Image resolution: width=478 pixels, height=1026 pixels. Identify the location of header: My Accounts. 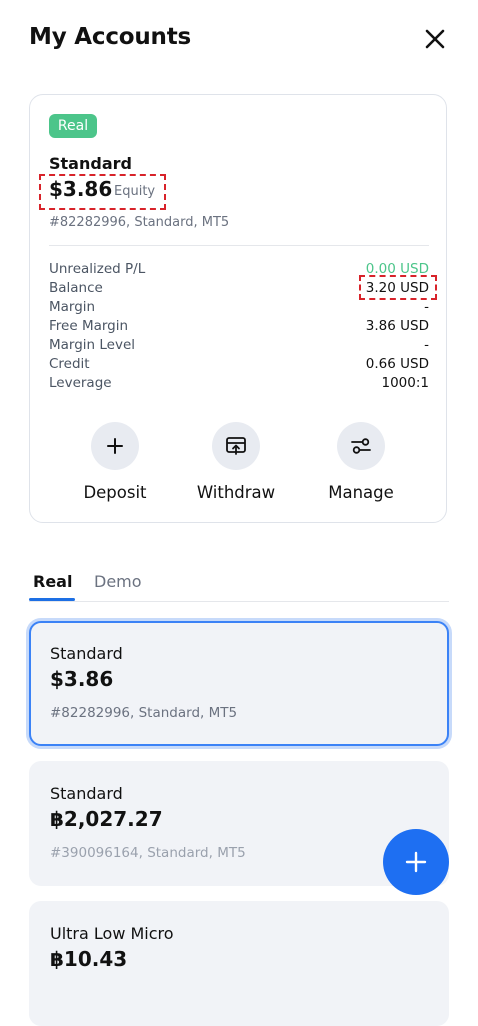
(239, 40).